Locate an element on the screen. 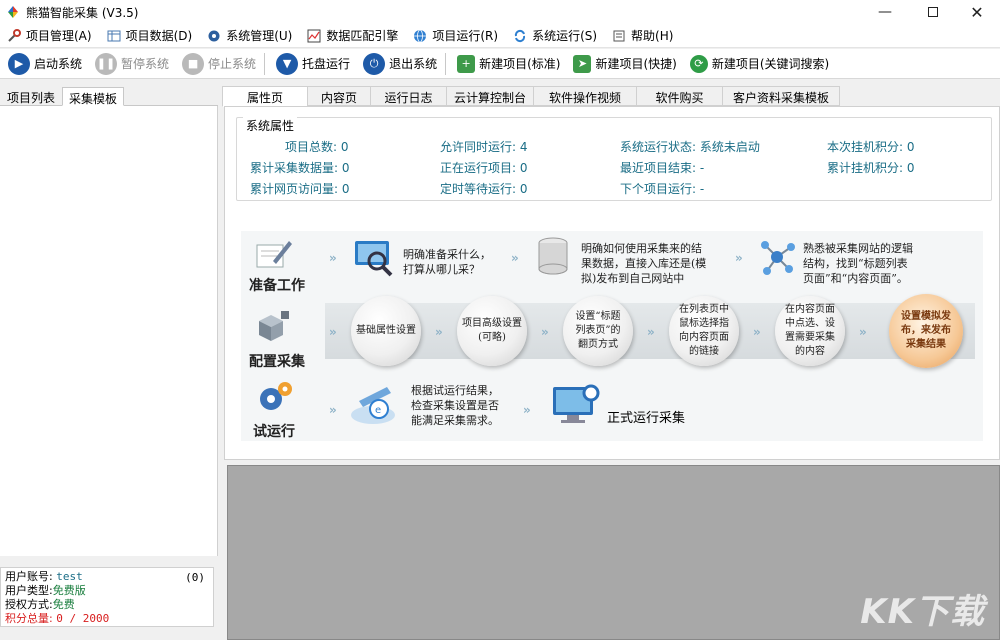 This screenshot has width=1000, height=640. tab-cloud-console: 云计算控制台 is located at coordinates (490, 96).